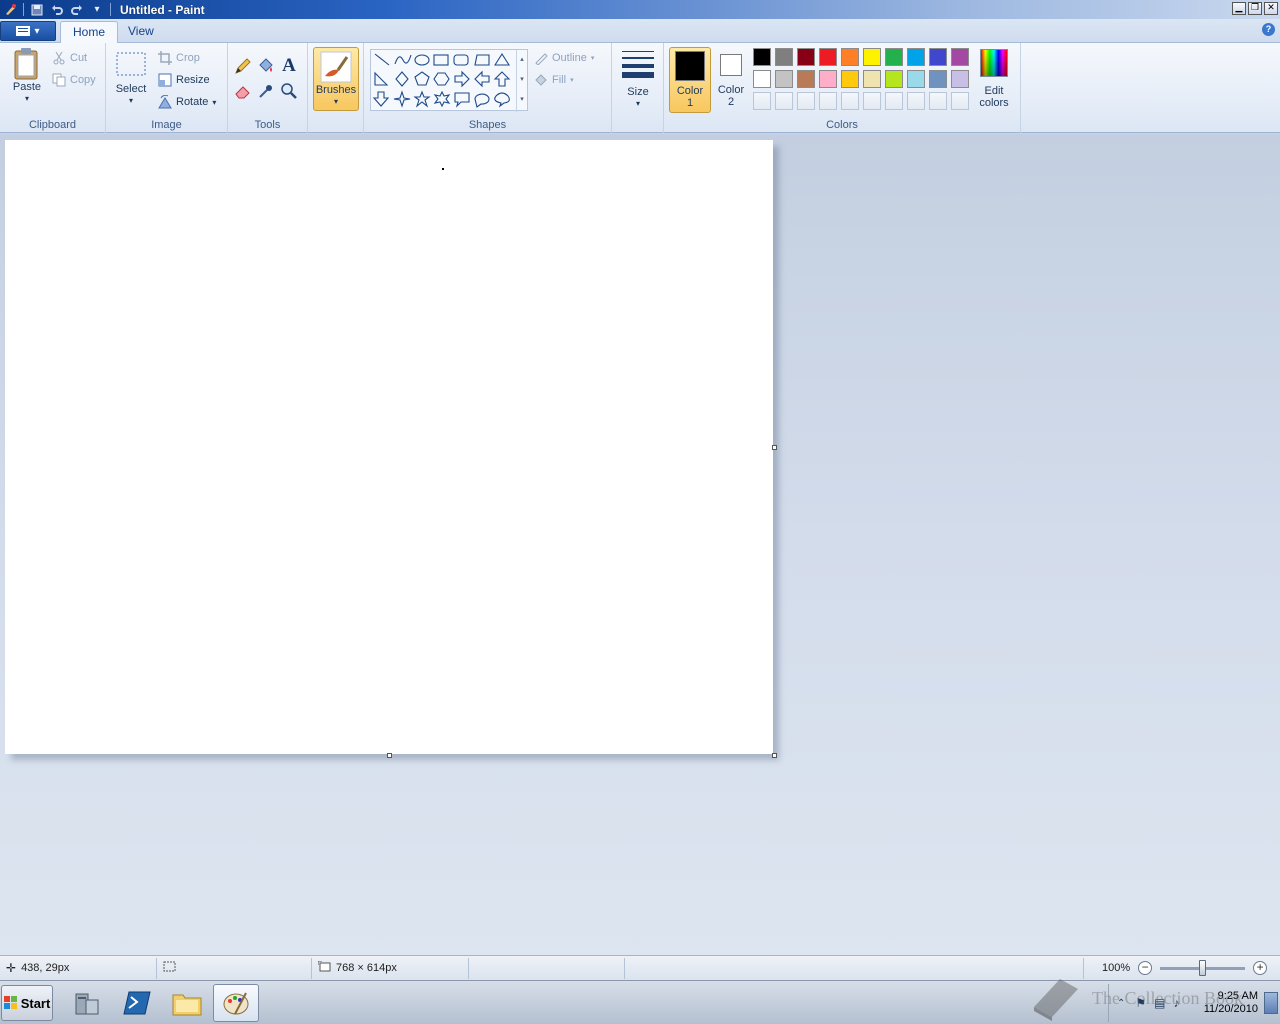  What do you see at coordinates (69, 58) in the screenshot?
I see `cut-button: Cut` at bounding box center [69, 58].